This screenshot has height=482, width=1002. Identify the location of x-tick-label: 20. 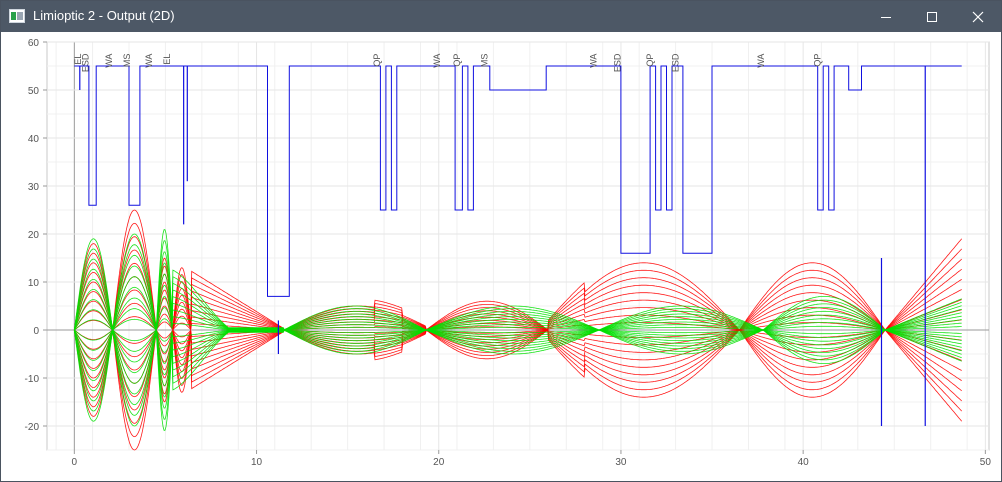
(439, 462).